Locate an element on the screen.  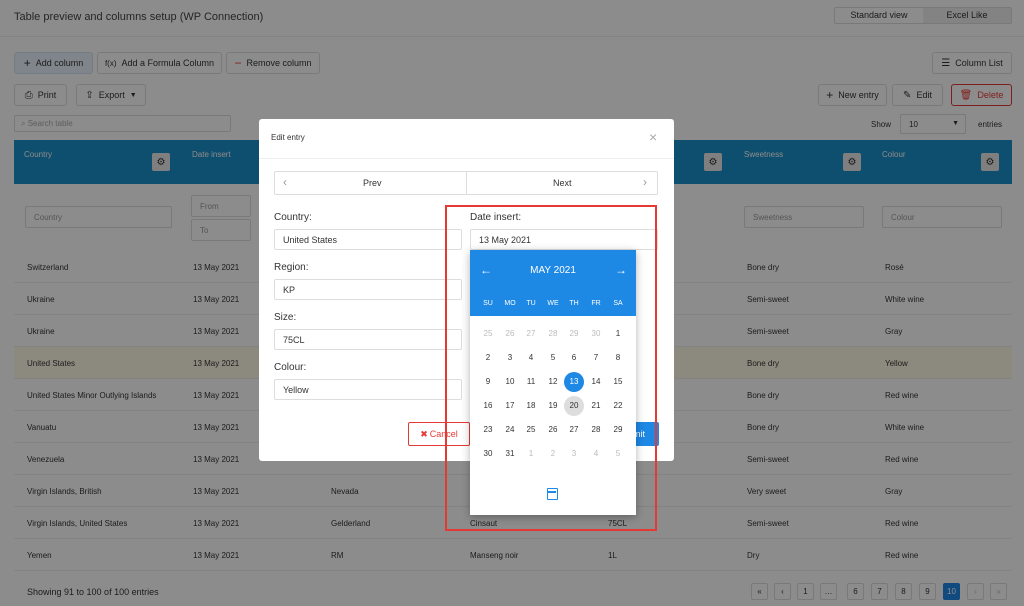
chevron-right-icon: › is located at coordinates (645, 182).